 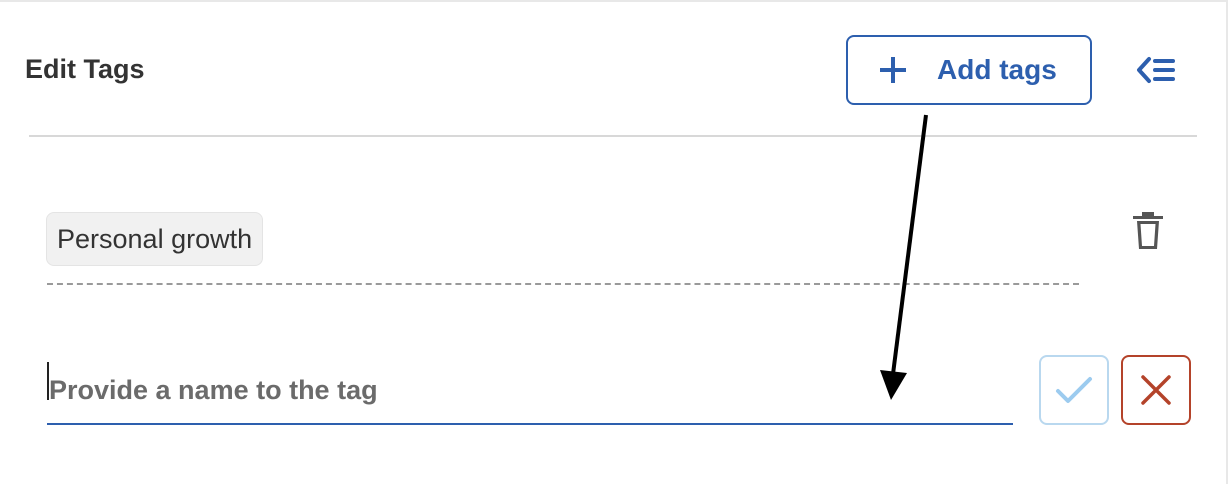 I want to click on checkmark-icon, so click(x=1074, y=390).